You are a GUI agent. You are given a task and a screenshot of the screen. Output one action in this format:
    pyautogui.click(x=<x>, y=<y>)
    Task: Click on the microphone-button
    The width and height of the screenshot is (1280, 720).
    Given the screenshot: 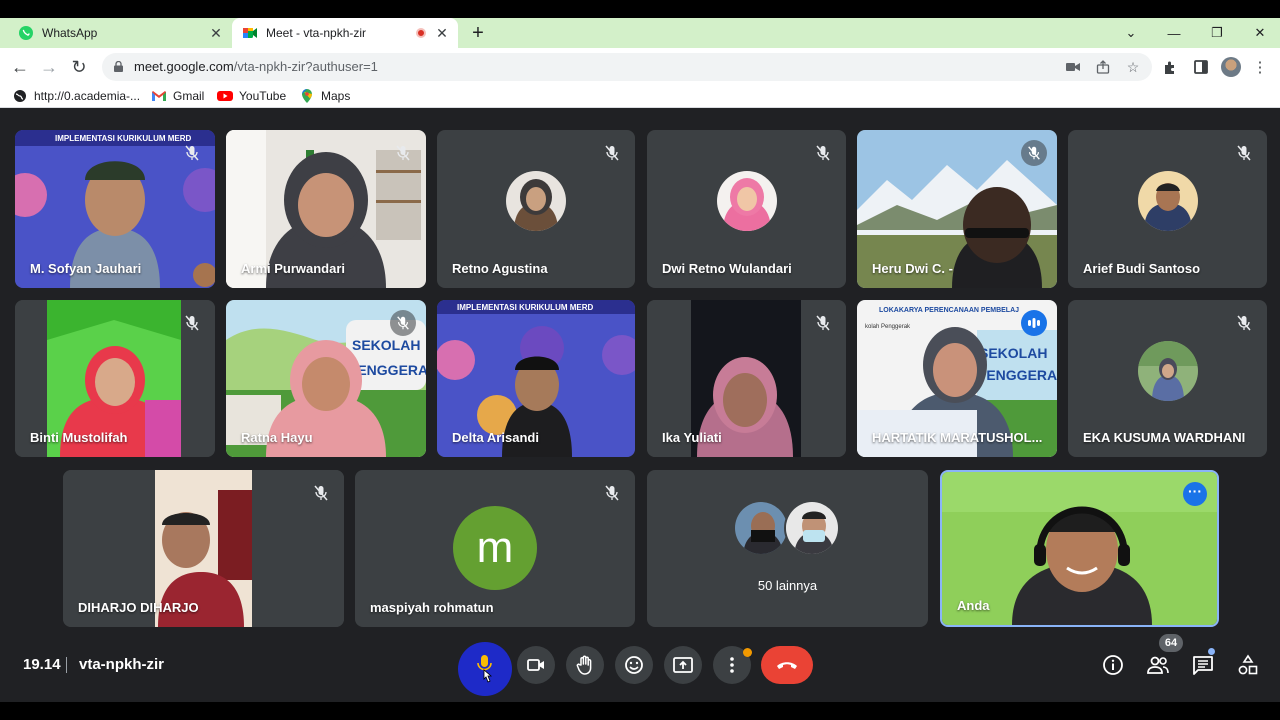 What is the action you would take?
    pyautogui.click(x=485, y=669)
    